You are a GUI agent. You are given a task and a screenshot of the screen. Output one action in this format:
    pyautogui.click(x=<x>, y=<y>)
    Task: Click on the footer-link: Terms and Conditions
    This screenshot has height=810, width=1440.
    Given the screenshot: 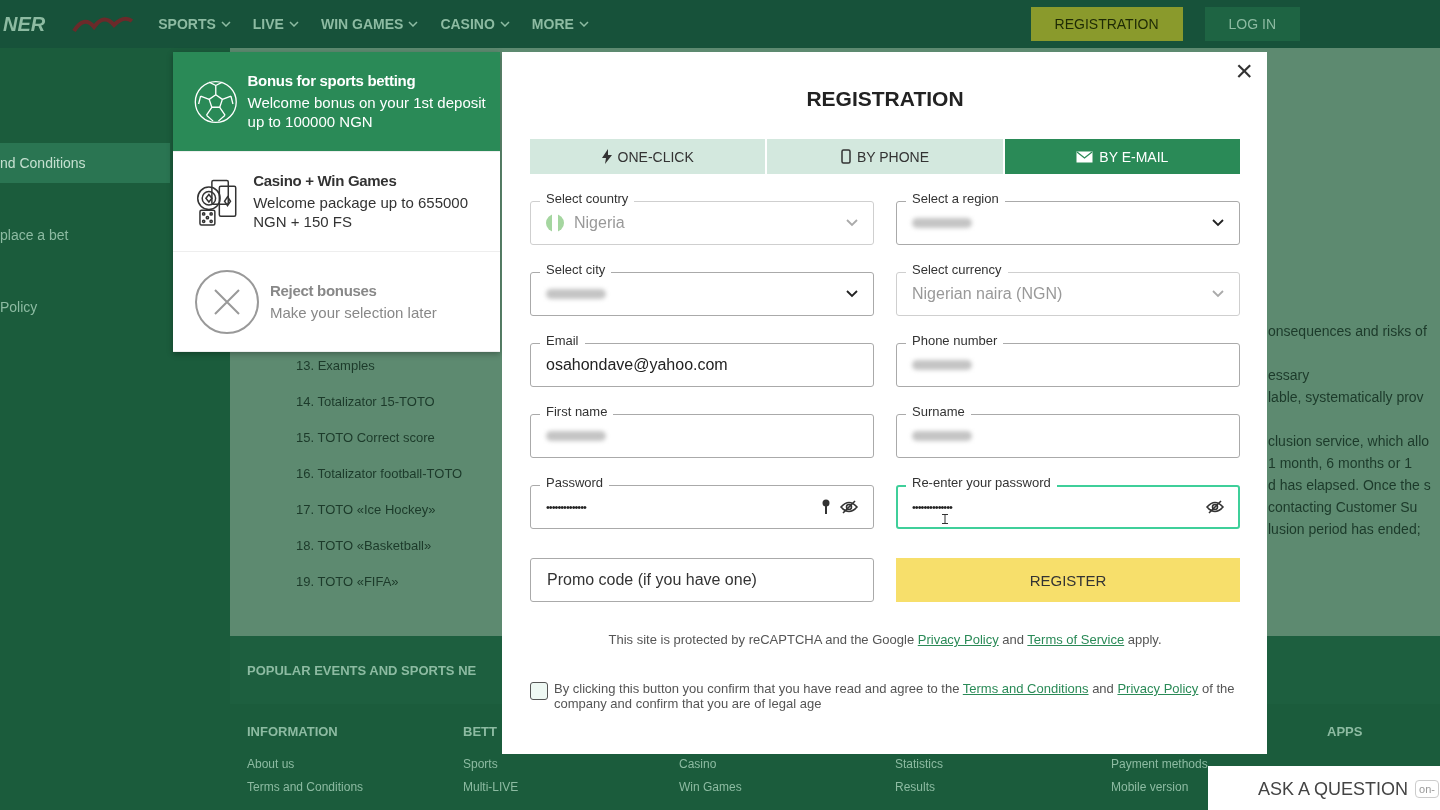 What is the action you would take?
    pyautogui.click(x=305, y=787)
    